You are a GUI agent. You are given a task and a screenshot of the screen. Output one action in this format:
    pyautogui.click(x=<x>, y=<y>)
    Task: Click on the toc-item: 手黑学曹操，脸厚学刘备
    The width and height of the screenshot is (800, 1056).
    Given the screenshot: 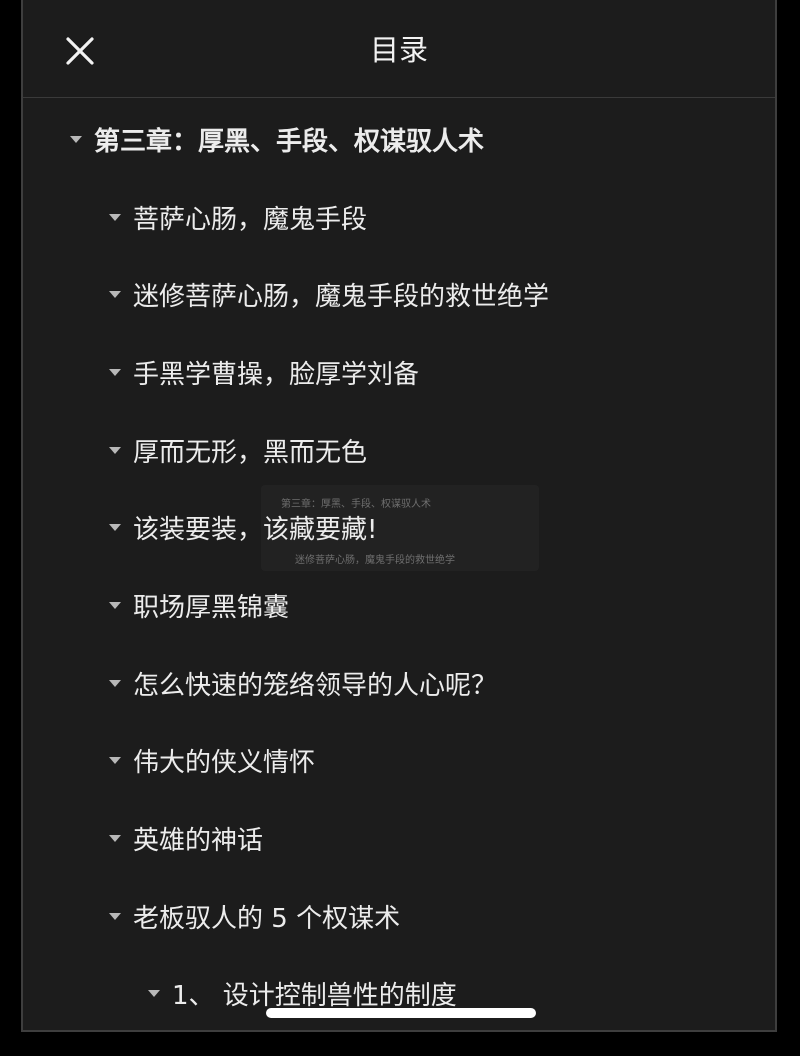 What is the action you would take?
    pyautogui.click(x=264, y=372)
    